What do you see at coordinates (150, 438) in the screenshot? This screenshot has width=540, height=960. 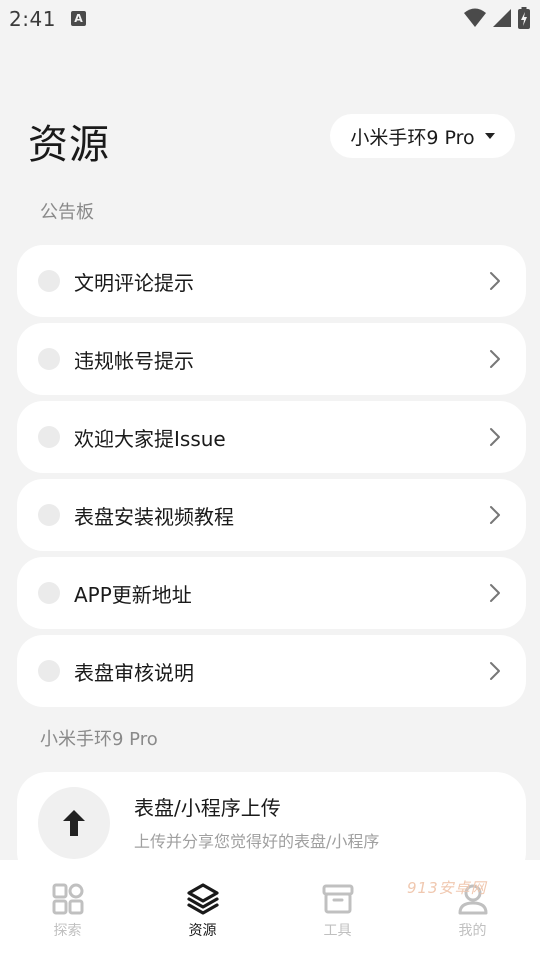 I see `notice-label: 欢迎大家提Issue` at bounding box center [150, 438].